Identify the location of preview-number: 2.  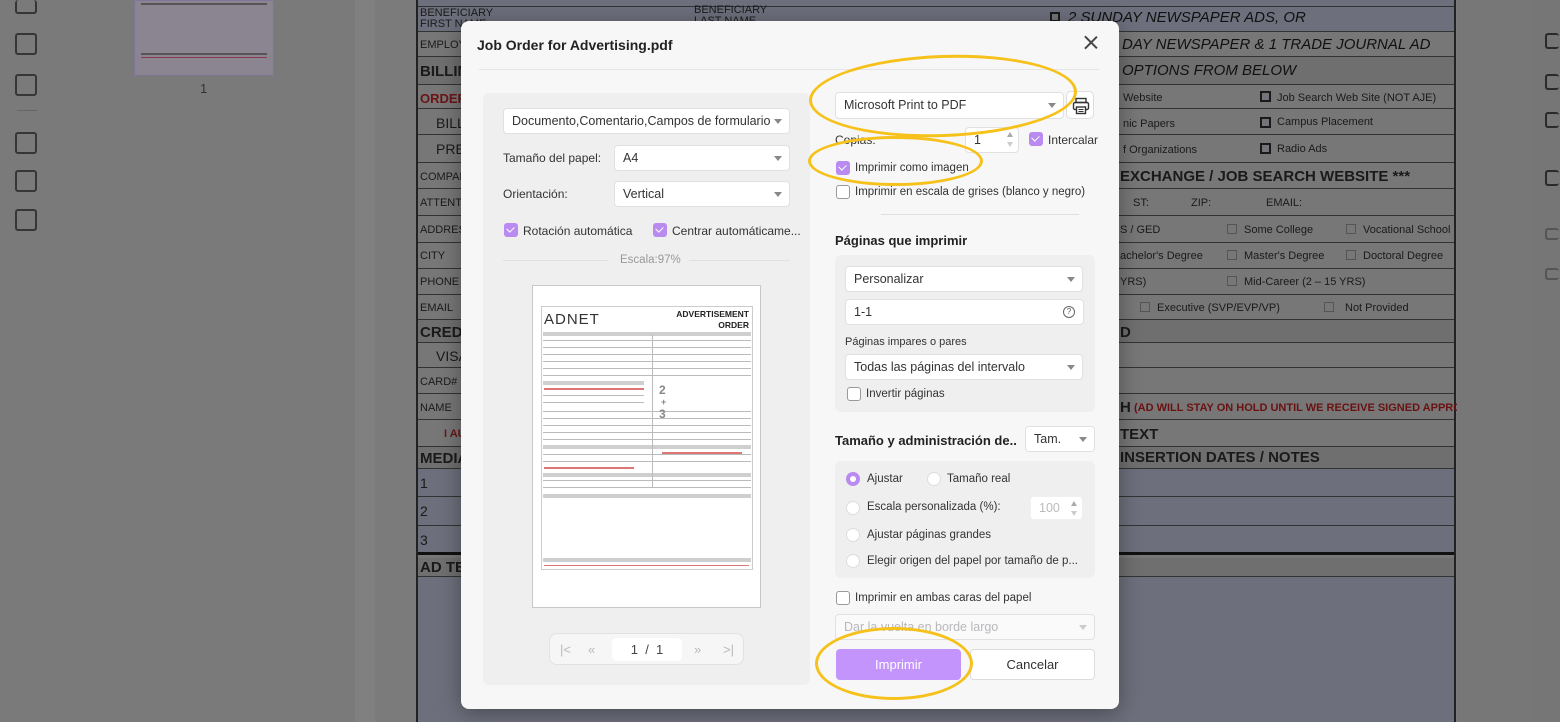
(662, 390).